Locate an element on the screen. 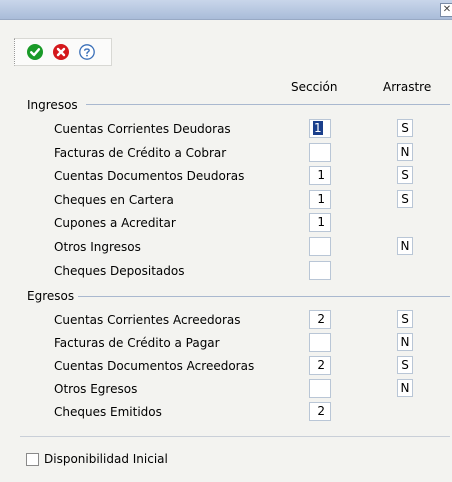 This screenshot has width=452, height=482. check-icon is located at coordinates (35, 52).